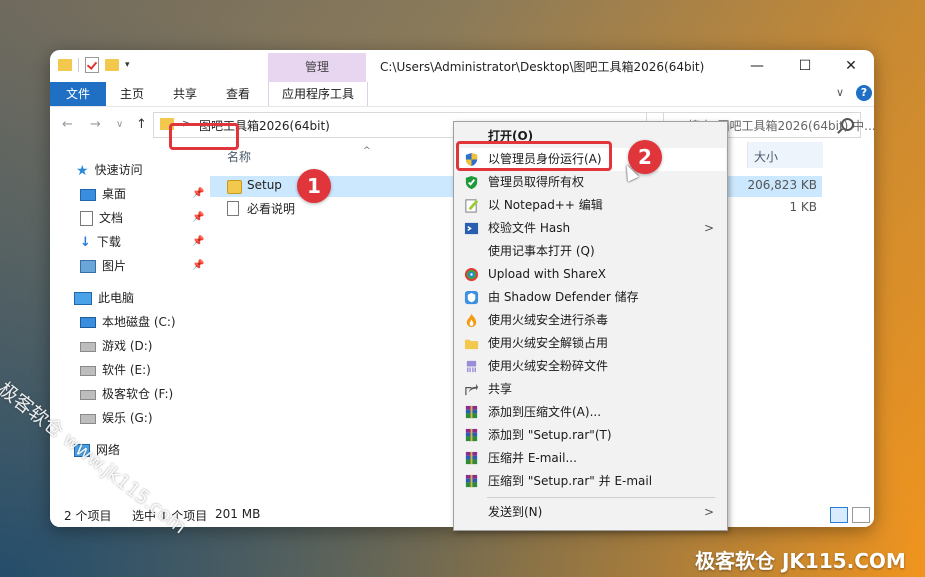 Image resolution: width=925 pixels, height=577 pixels. I want to click on menu-item-shadow-defender: 由 Shadow Defender 储存, so click(590, 297).